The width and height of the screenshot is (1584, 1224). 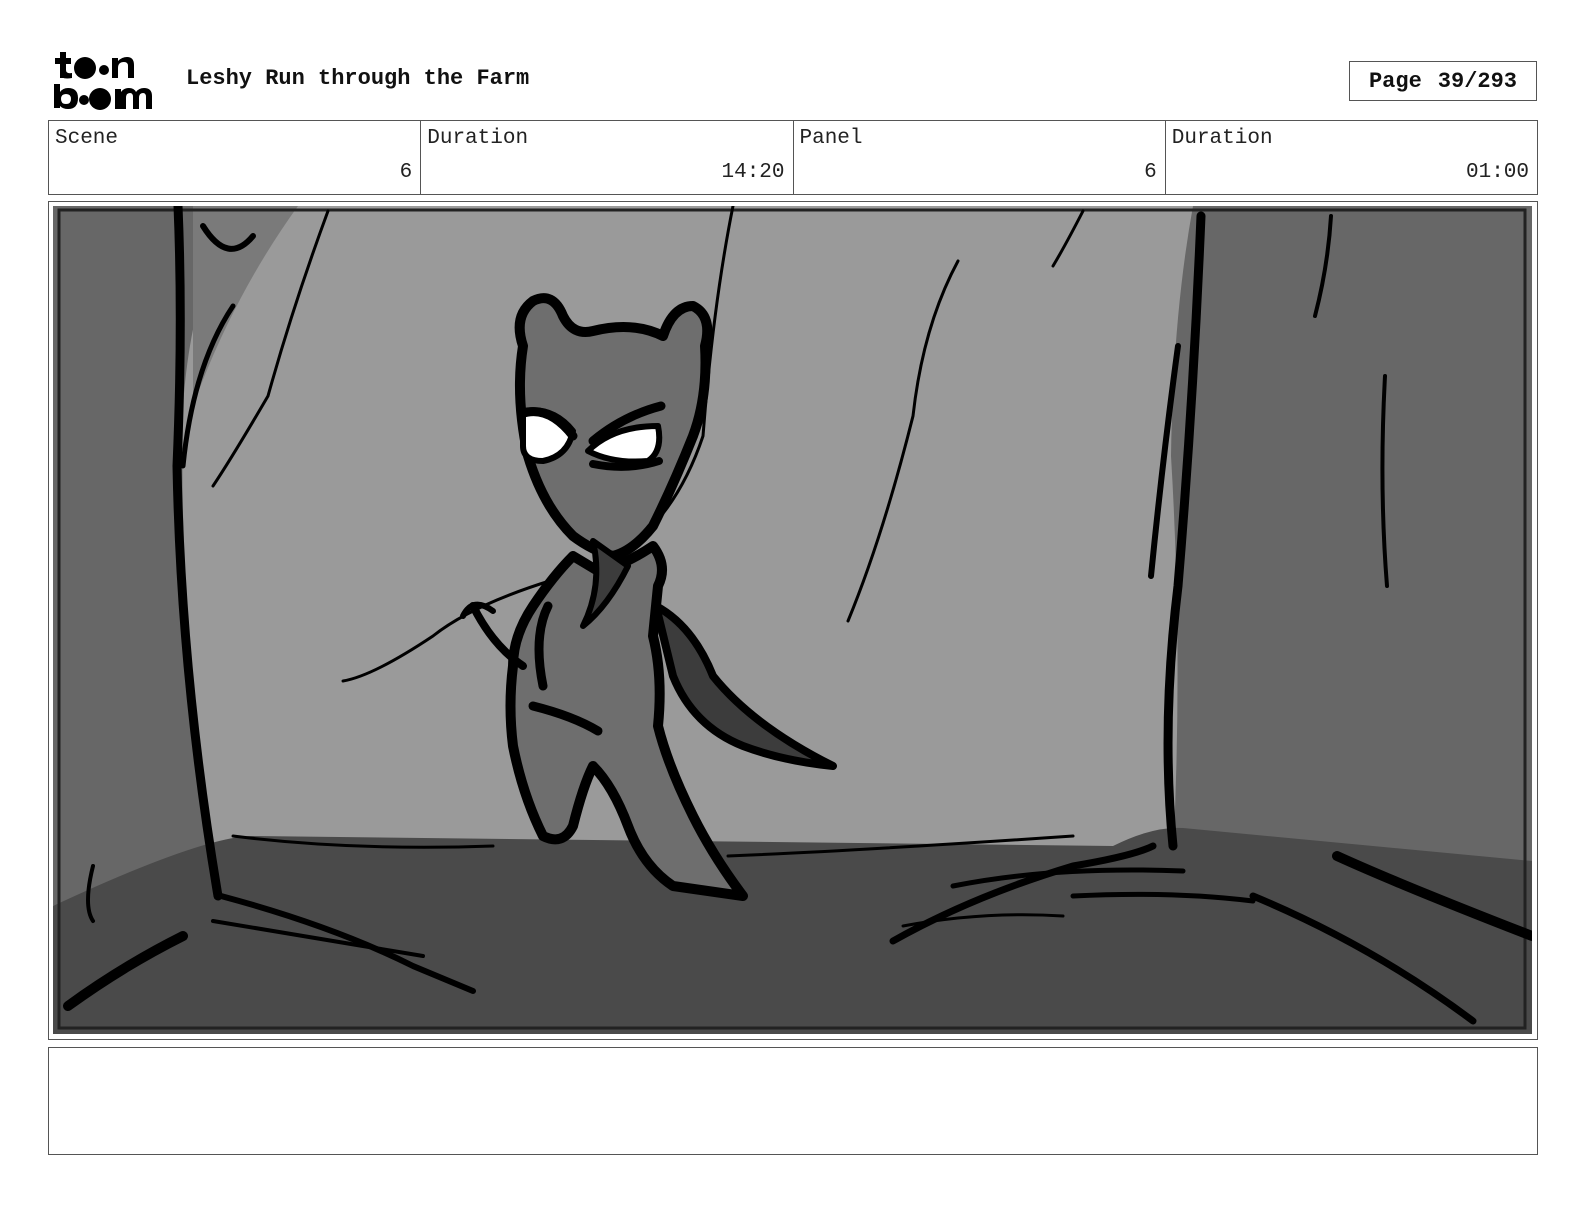 I want to click on panel-label: Panel, so click(x=831, y=138).